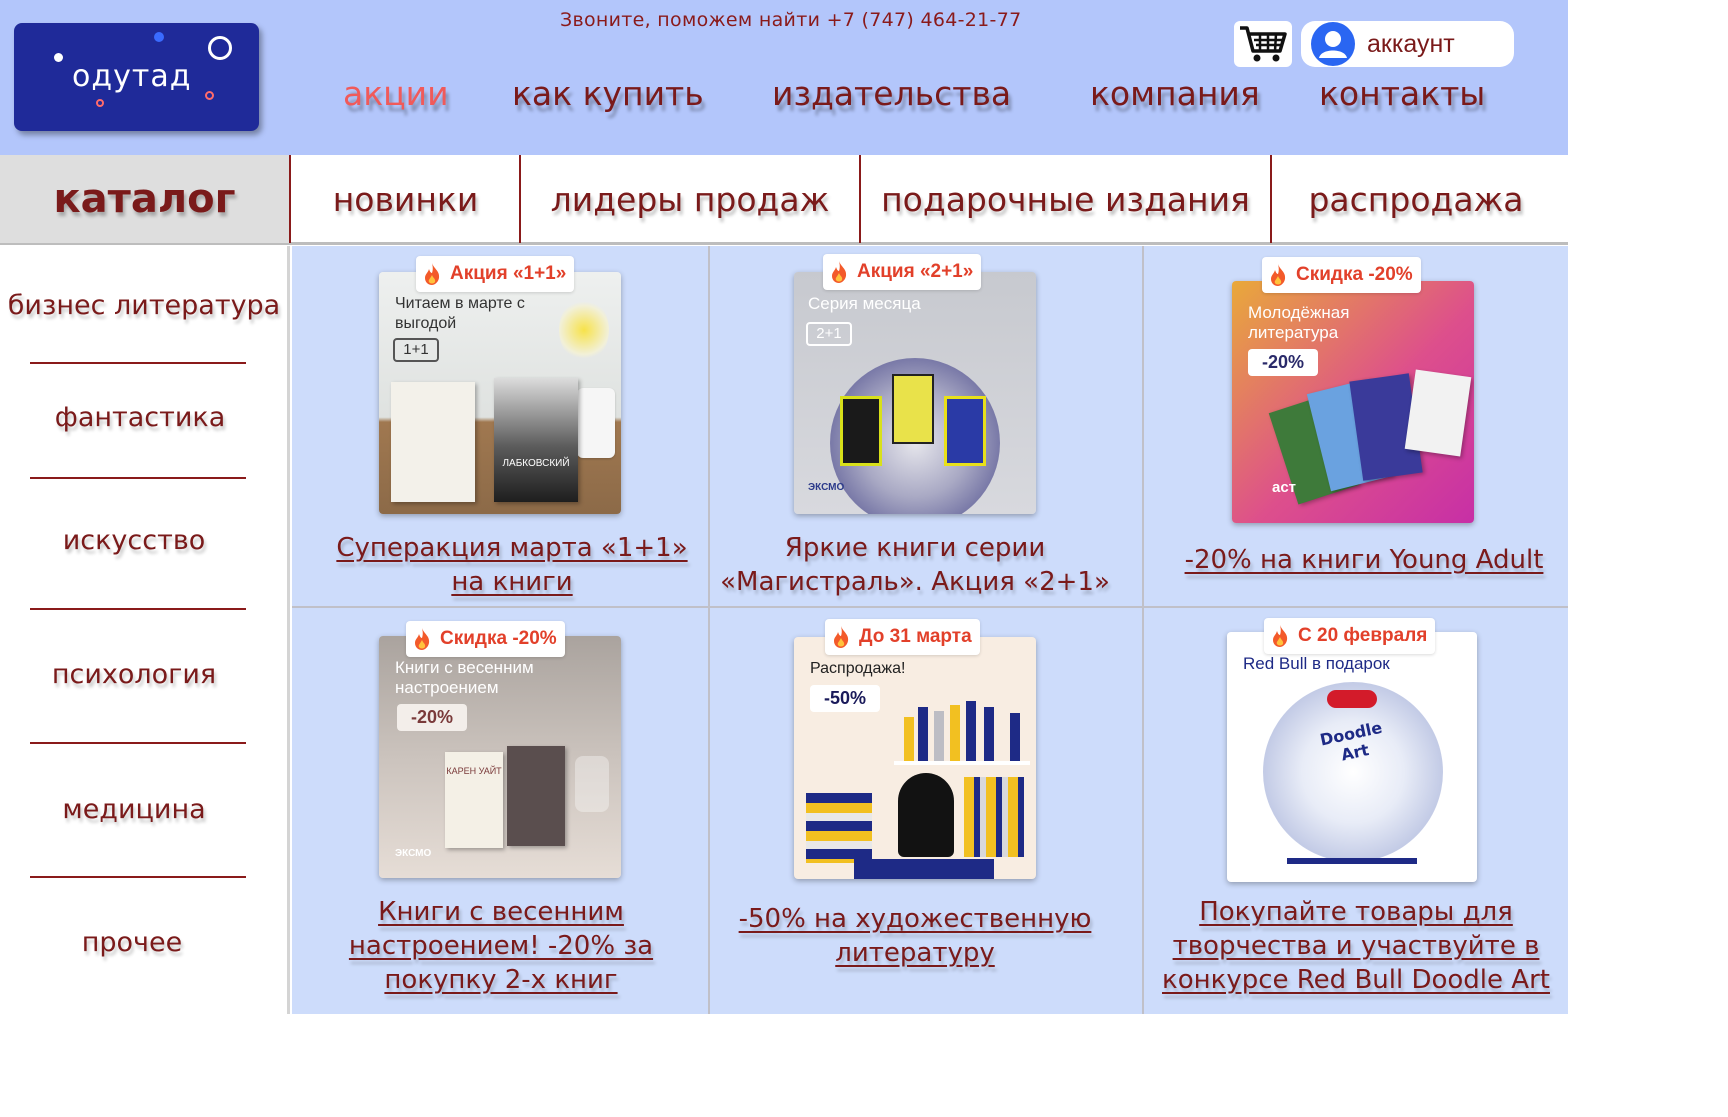  Describe the element at coordinates (137, 809) in the screenshot. I see `sidebar-item-medicine: медицина` at that location.